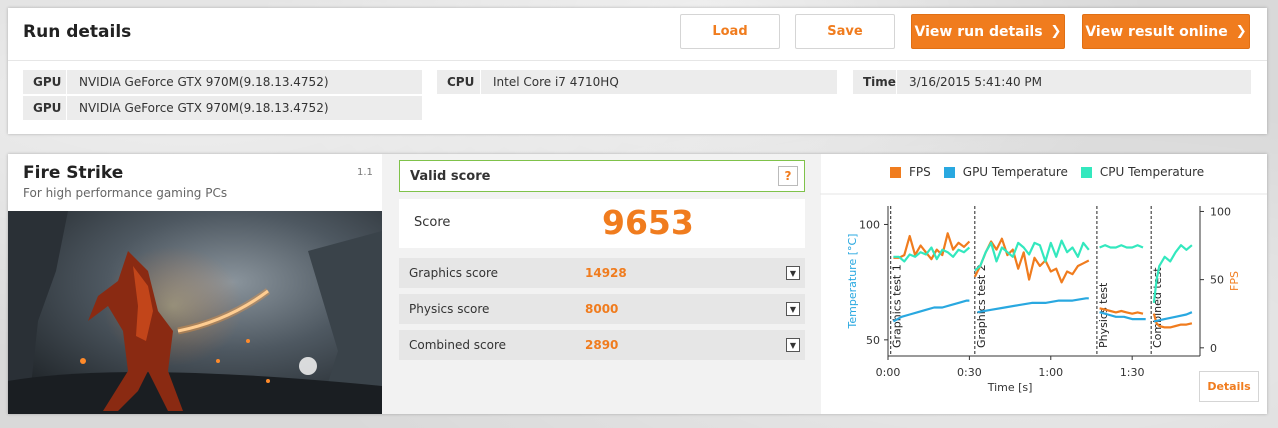 This screenshot has height=428, width=1278. I want to click on view-result-online-label: View result online, so click(1156, 31).